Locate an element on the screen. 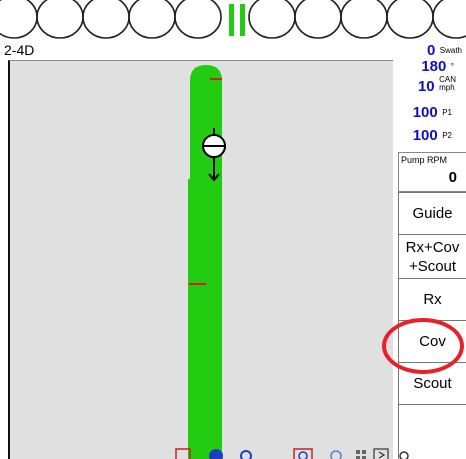 This screenshot has height=459, width=466. p2-value: 100 is located at coordinates (425, 135).